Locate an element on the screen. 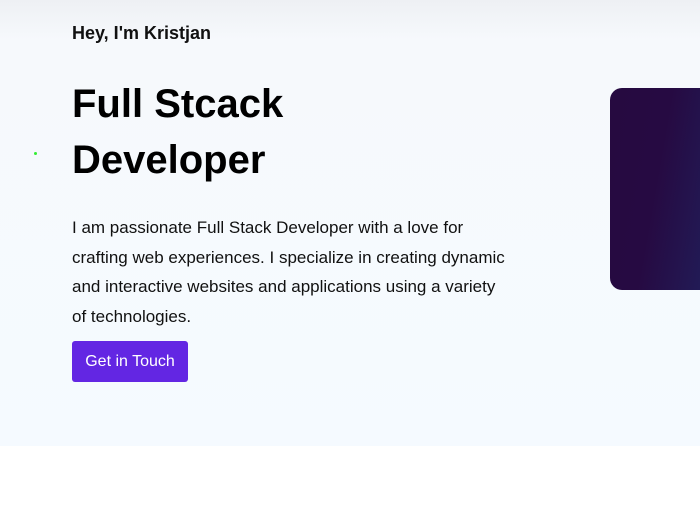 This screenshot has height=525, width=700. cursor-dot is located at coordinates (35, 153).